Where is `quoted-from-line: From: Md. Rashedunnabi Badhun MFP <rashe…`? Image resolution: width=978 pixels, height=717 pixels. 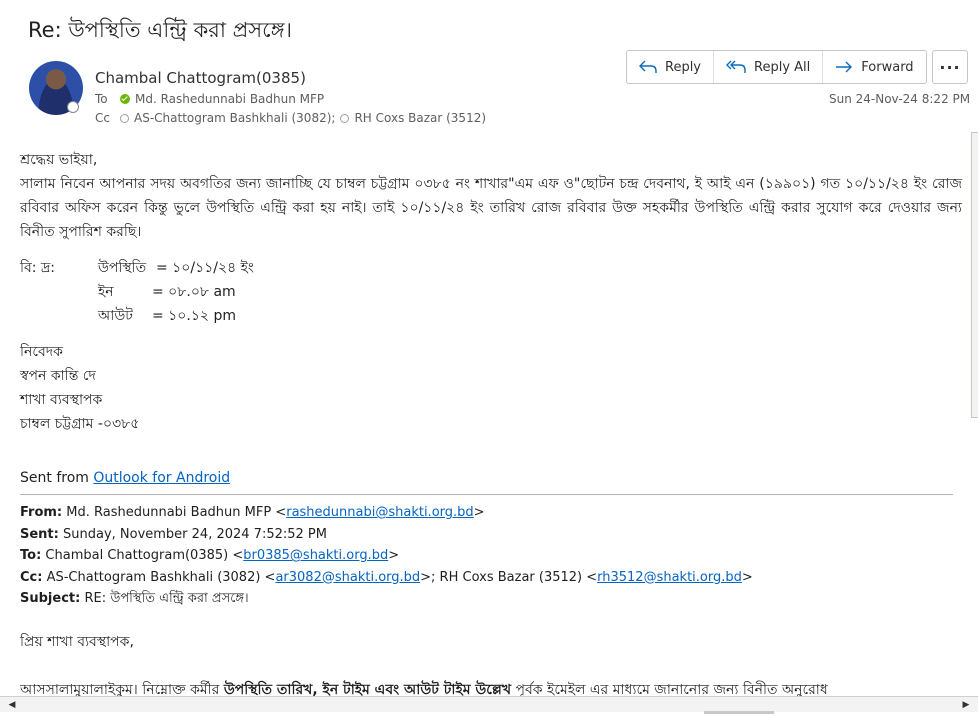
quoted-from-line: From: Md. Rashedunnabi Badhun MFP <rashe… is located at coordinates (386, 513).